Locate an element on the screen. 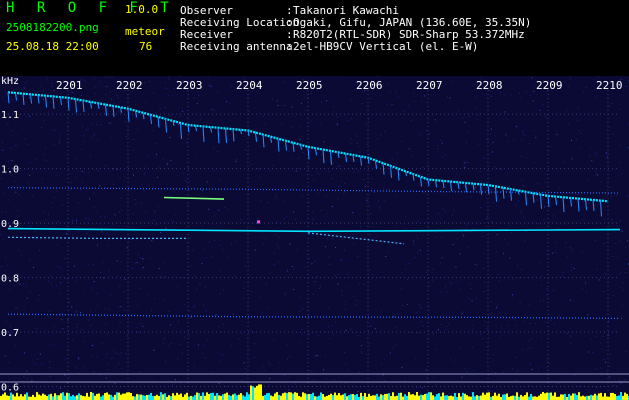 The height and width of the screenshot is (400, 629). y-tick-label: 0.8 is located at coordinates (10, 279).